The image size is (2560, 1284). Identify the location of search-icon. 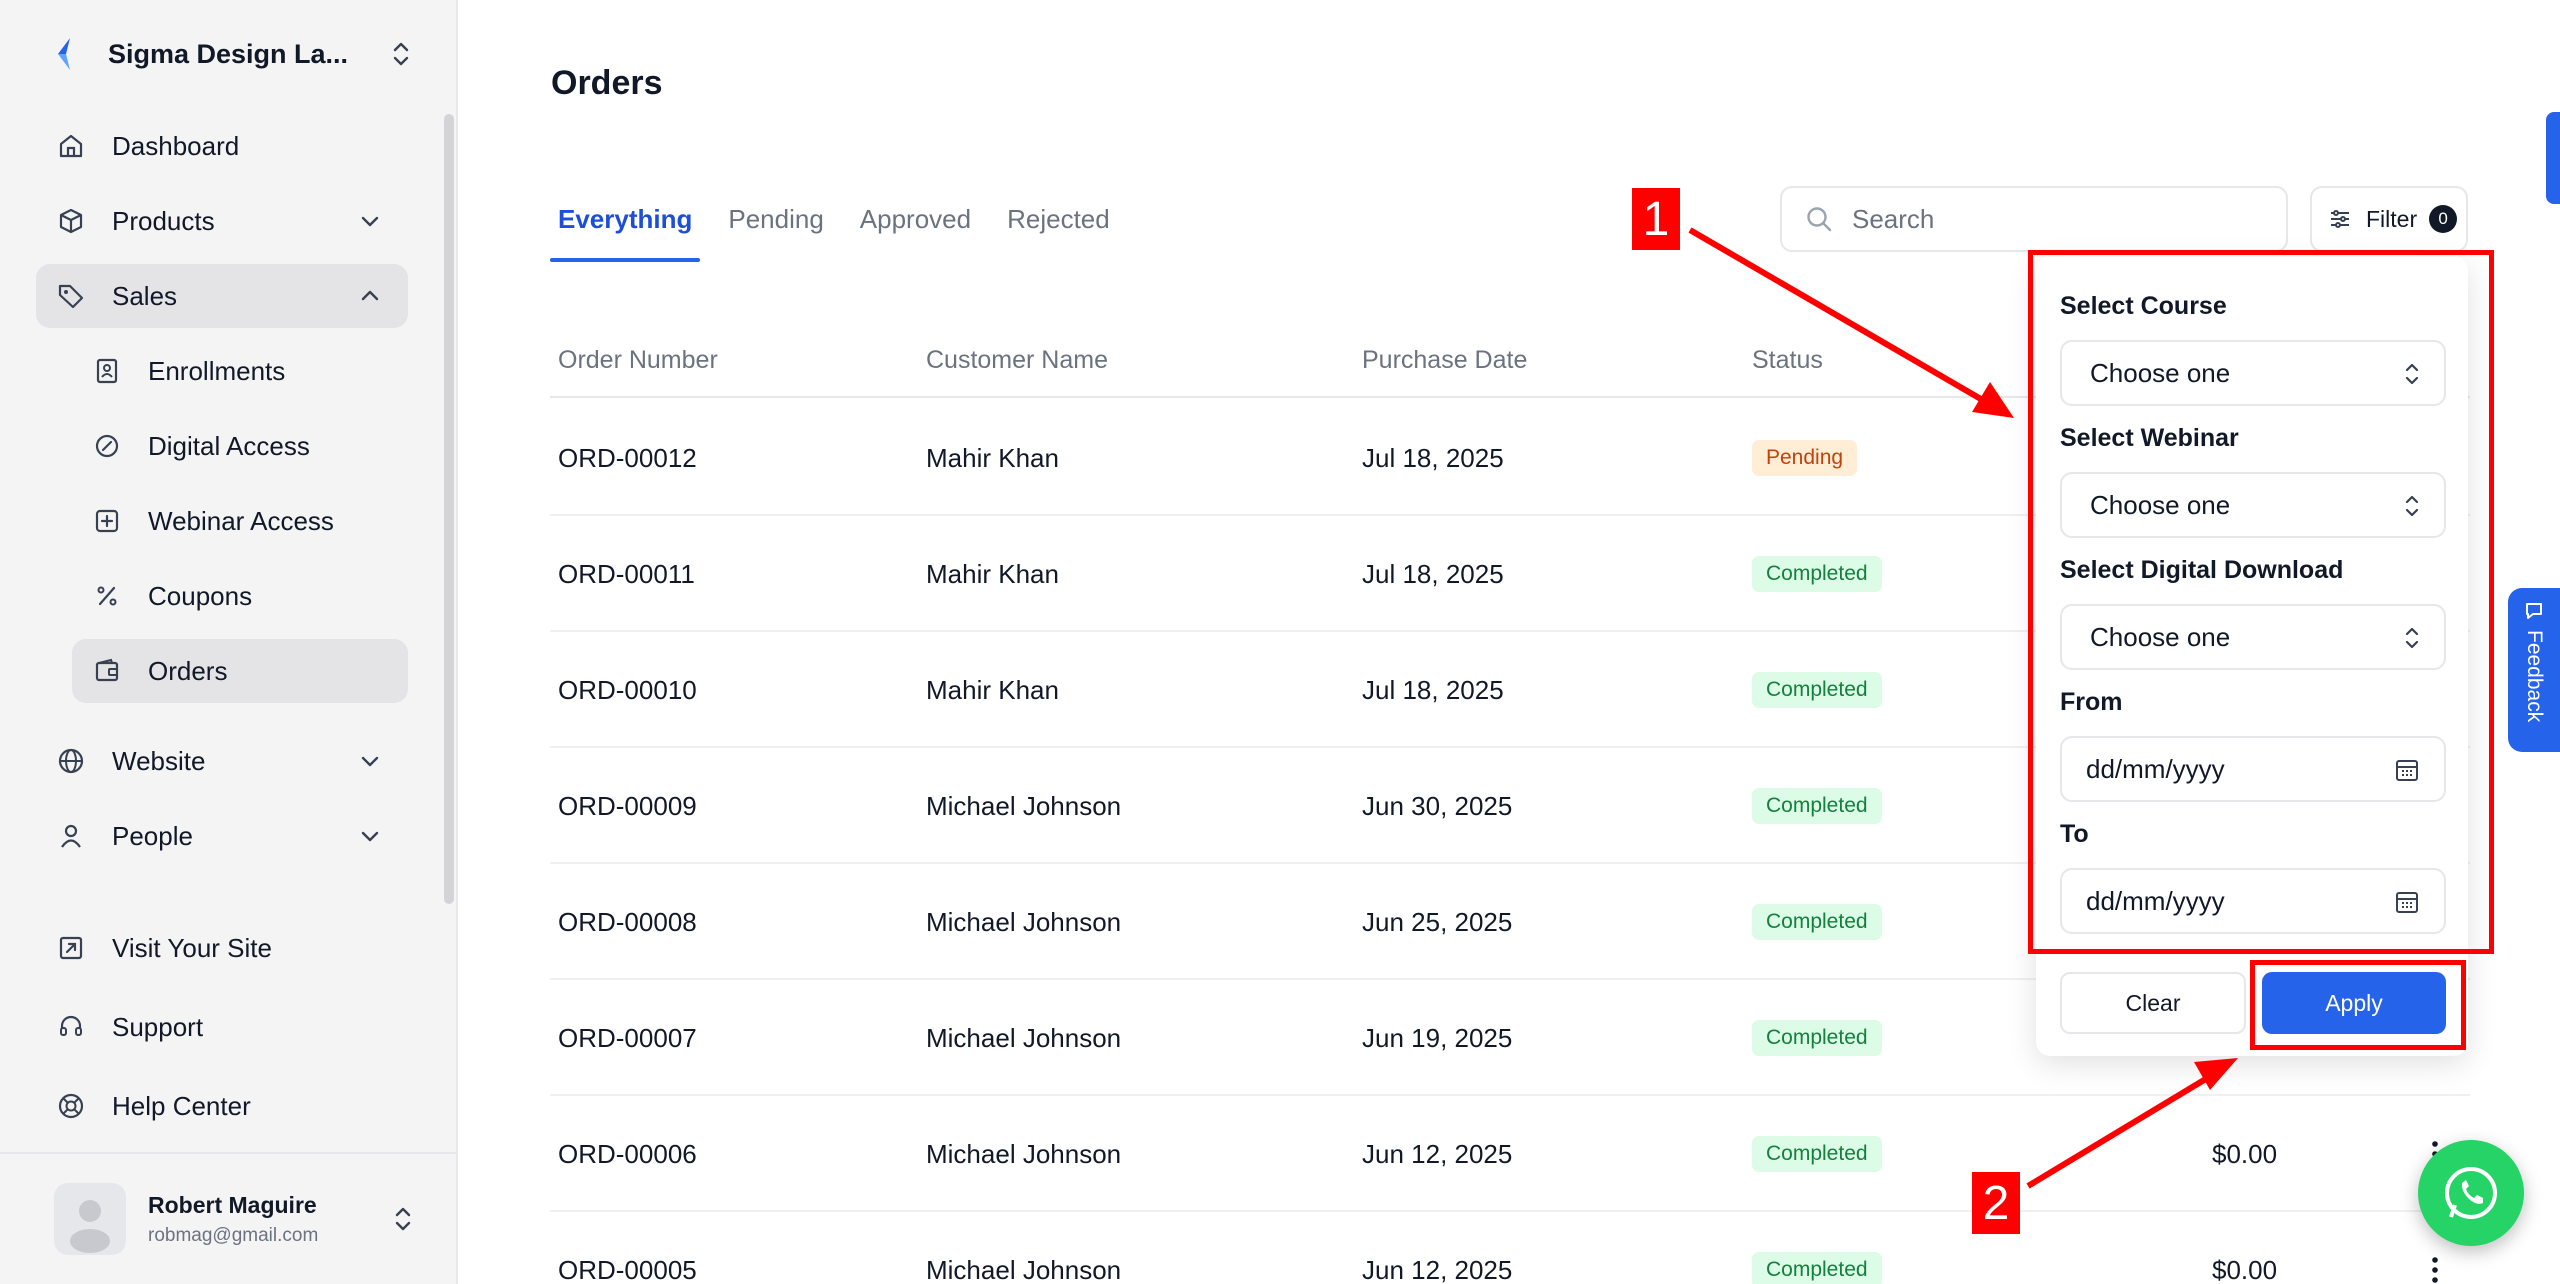
(1819, 219).